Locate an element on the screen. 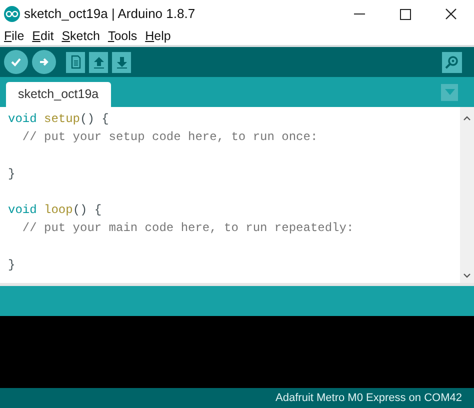 The image size is (474, 408). code-line: // put your setup code here, to run once: is located at coordinates (170, 137).